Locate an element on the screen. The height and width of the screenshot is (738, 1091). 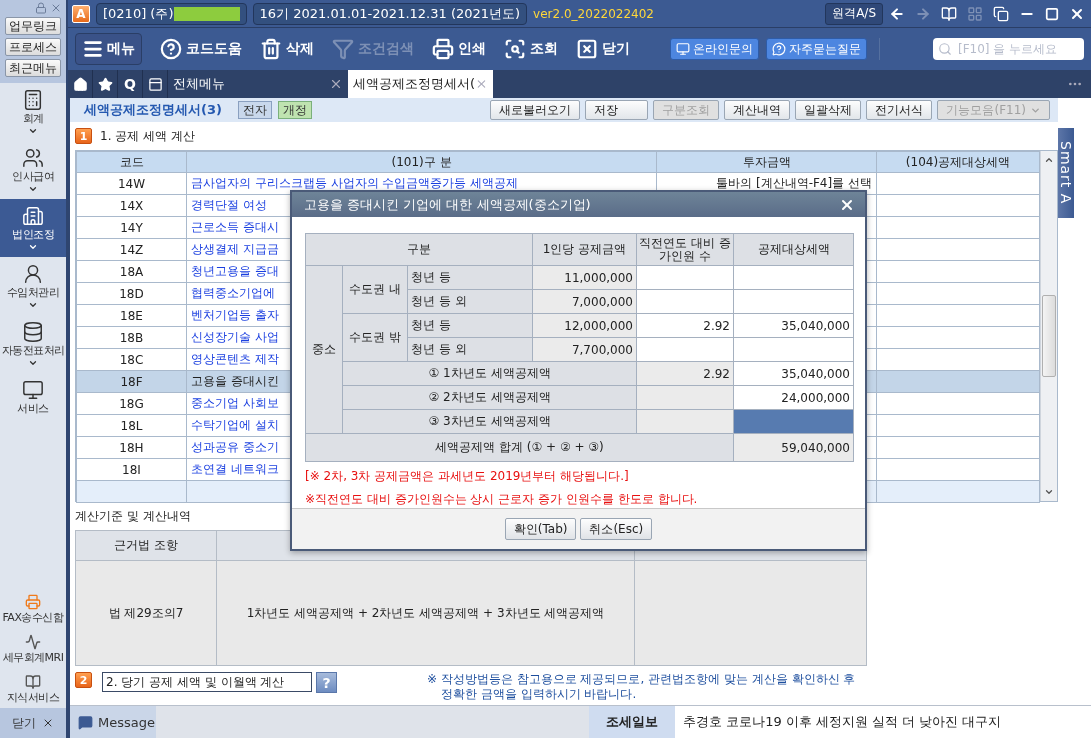
sidebar-item: 법인조정 is located at coordinates (33, 228).